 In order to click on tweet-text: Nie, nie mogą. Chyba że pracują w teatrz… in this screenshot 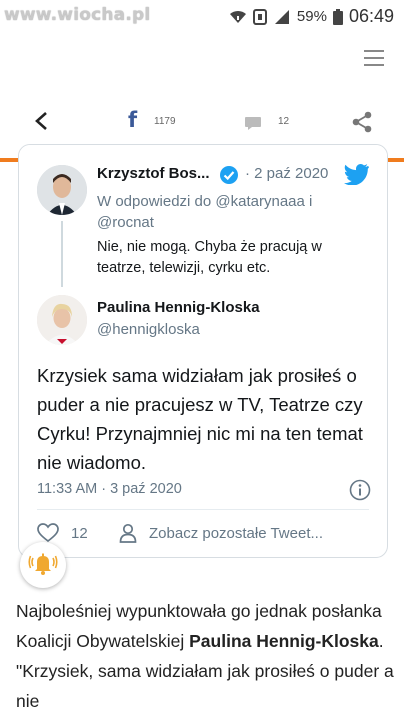, I will do `click(209, 257)`.